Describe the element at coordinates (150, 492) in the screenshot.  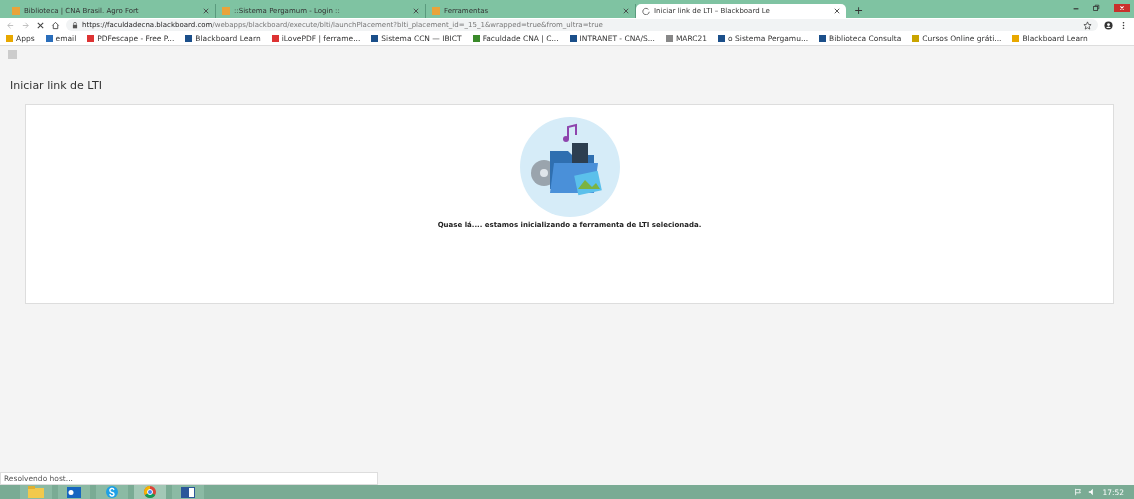
I see `browser-app-icon` at that location.